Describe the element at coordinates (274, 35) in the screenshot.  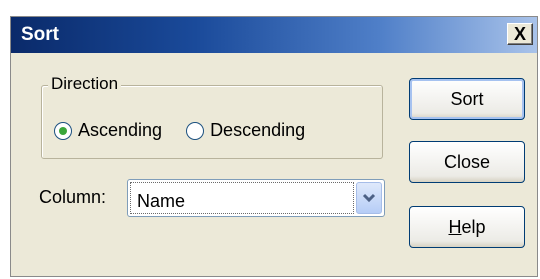
I see `title-bar: Sort X` at that location.